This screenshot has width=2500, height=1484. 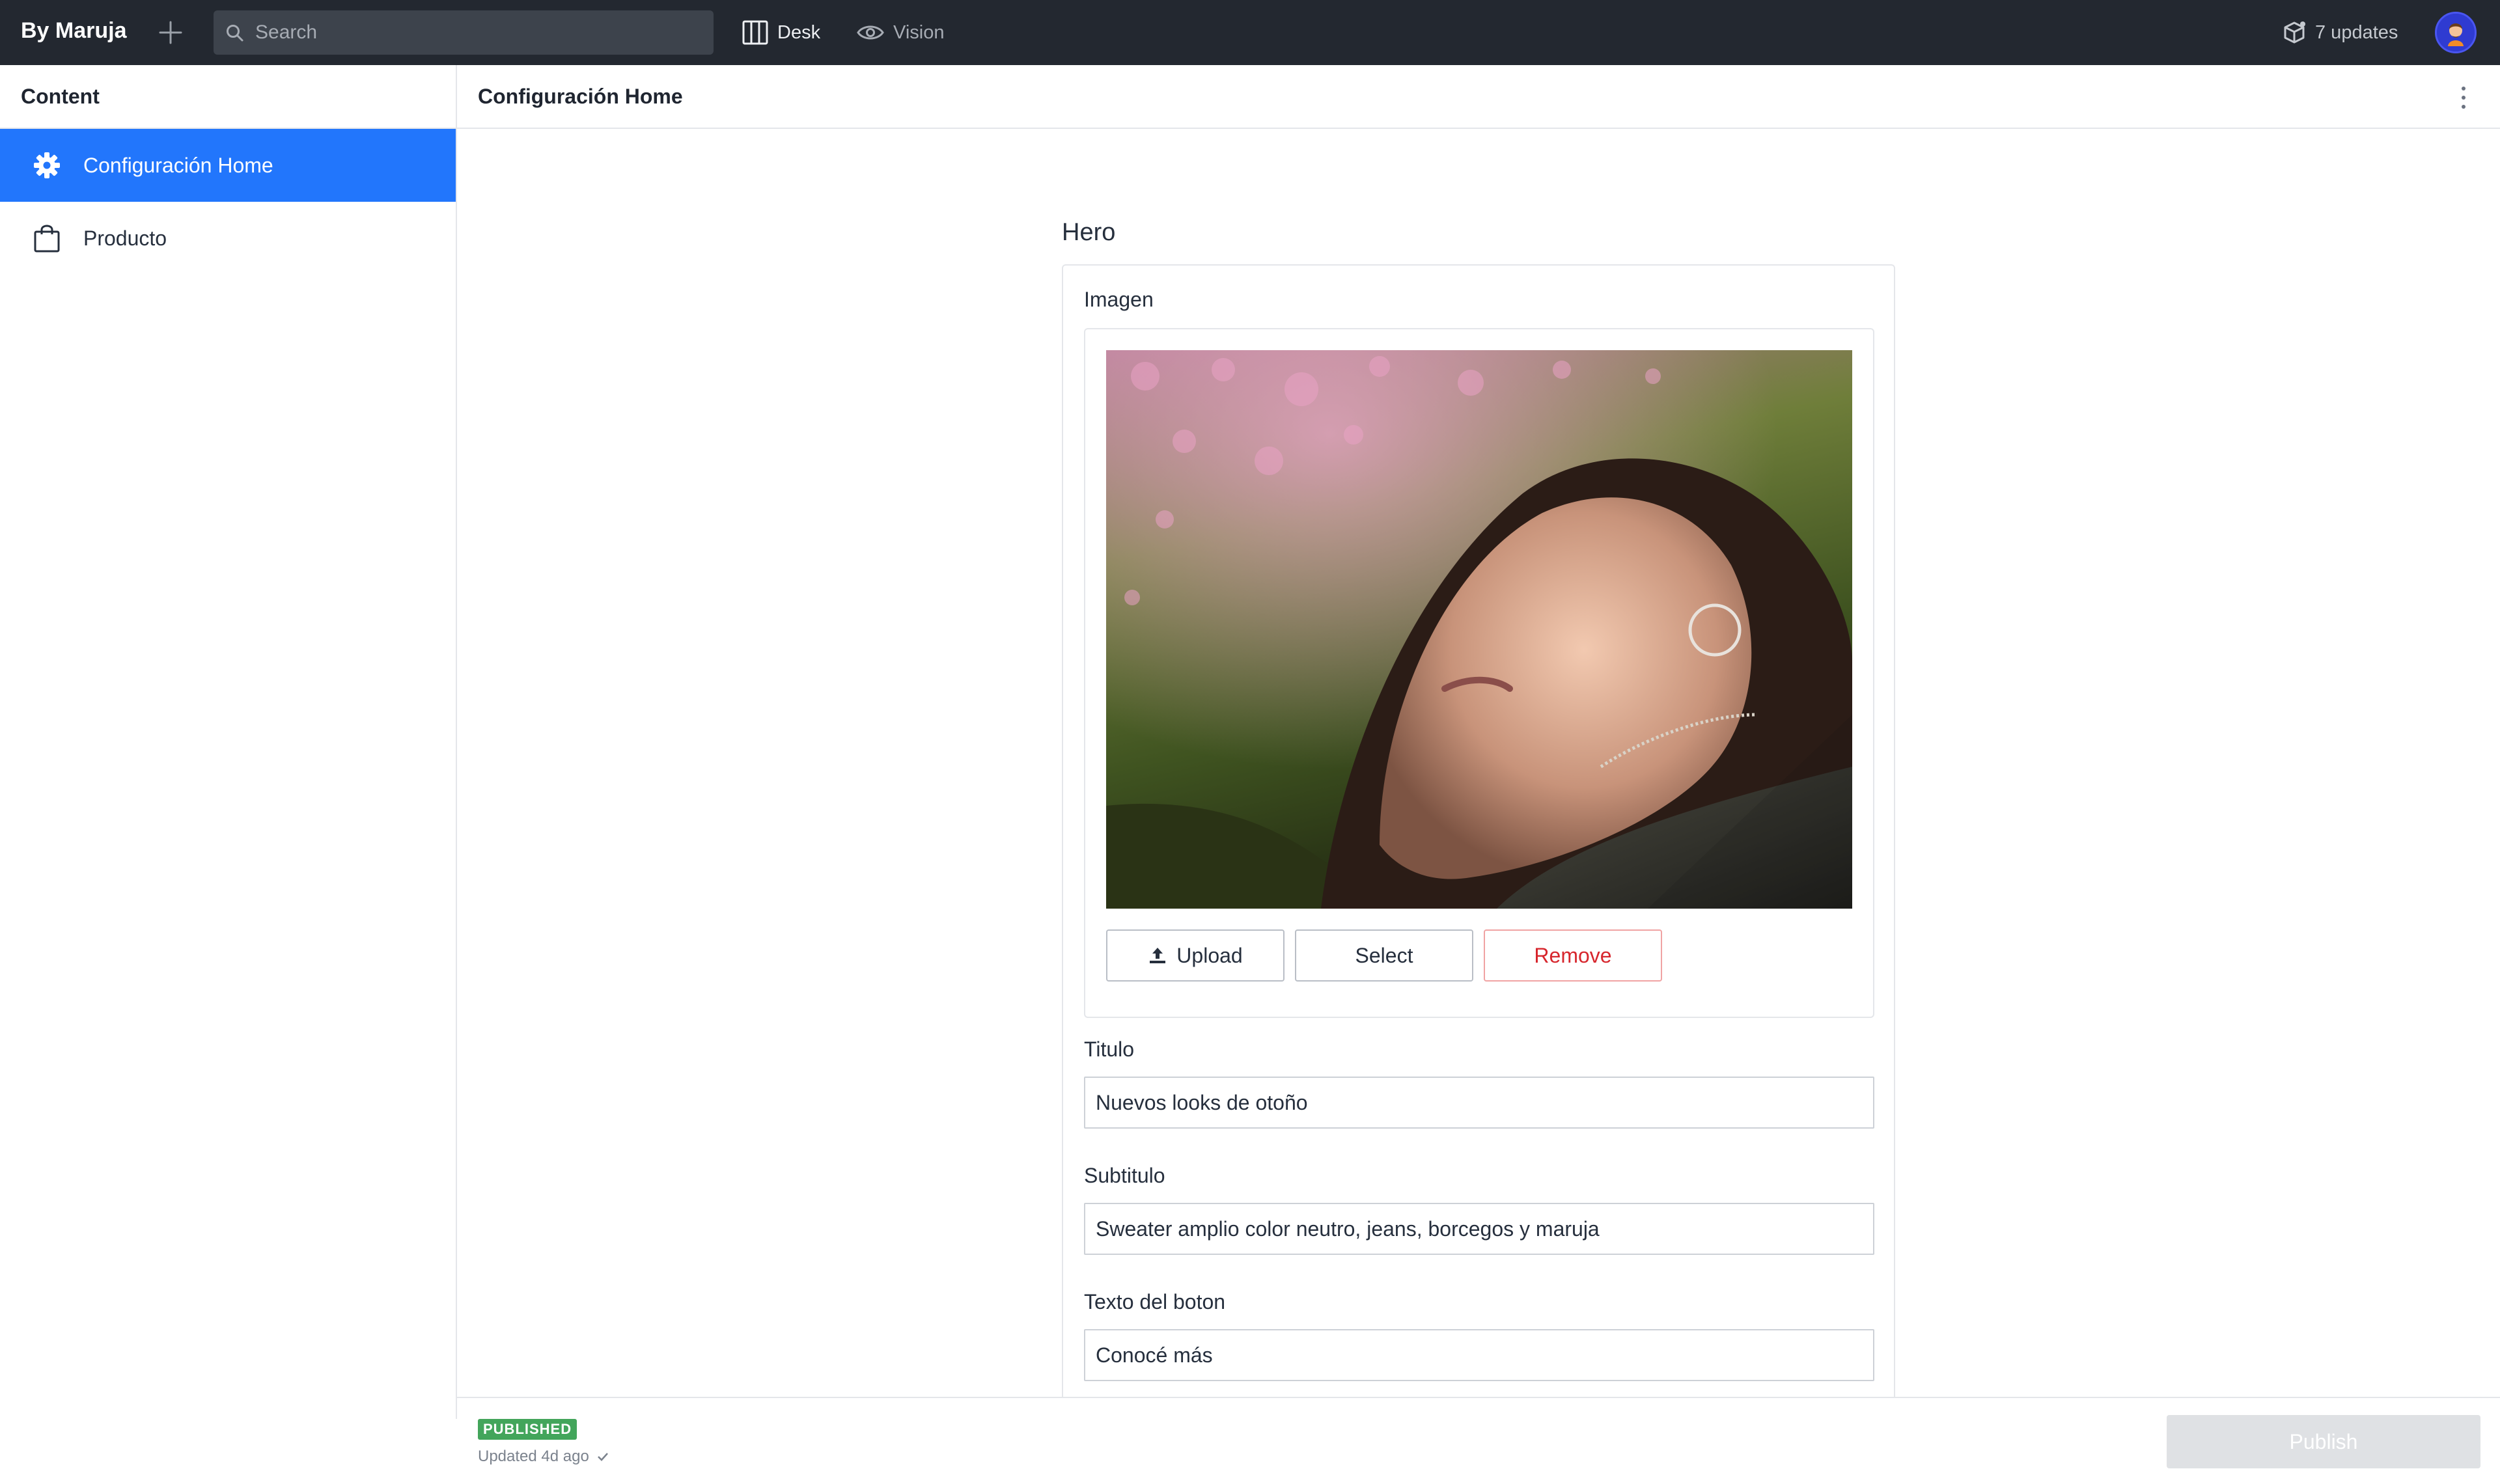 What do you see at coordinates (533, 1456) in the screenshot?
I see `updated-label: Updated 4d ago` at bounding box center [533, 1456].